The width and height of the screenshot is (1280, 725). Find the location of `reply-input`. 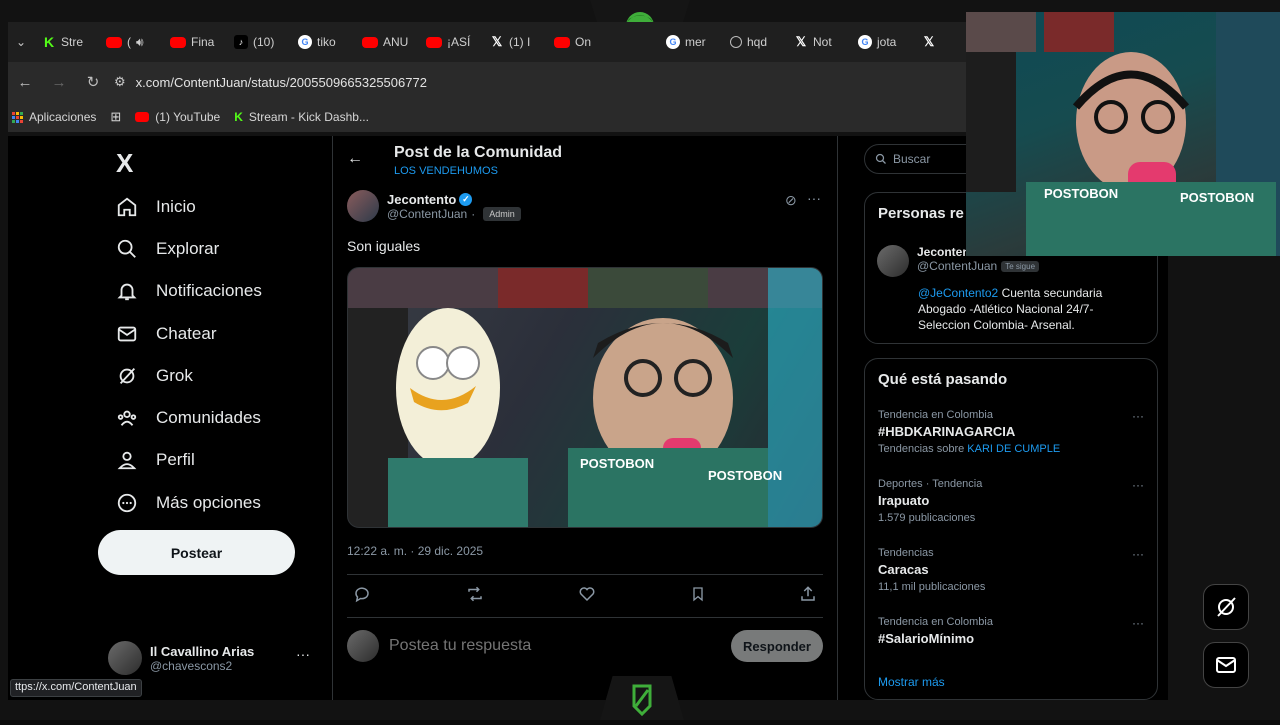

reply-input is located at coordinates (555, 646).